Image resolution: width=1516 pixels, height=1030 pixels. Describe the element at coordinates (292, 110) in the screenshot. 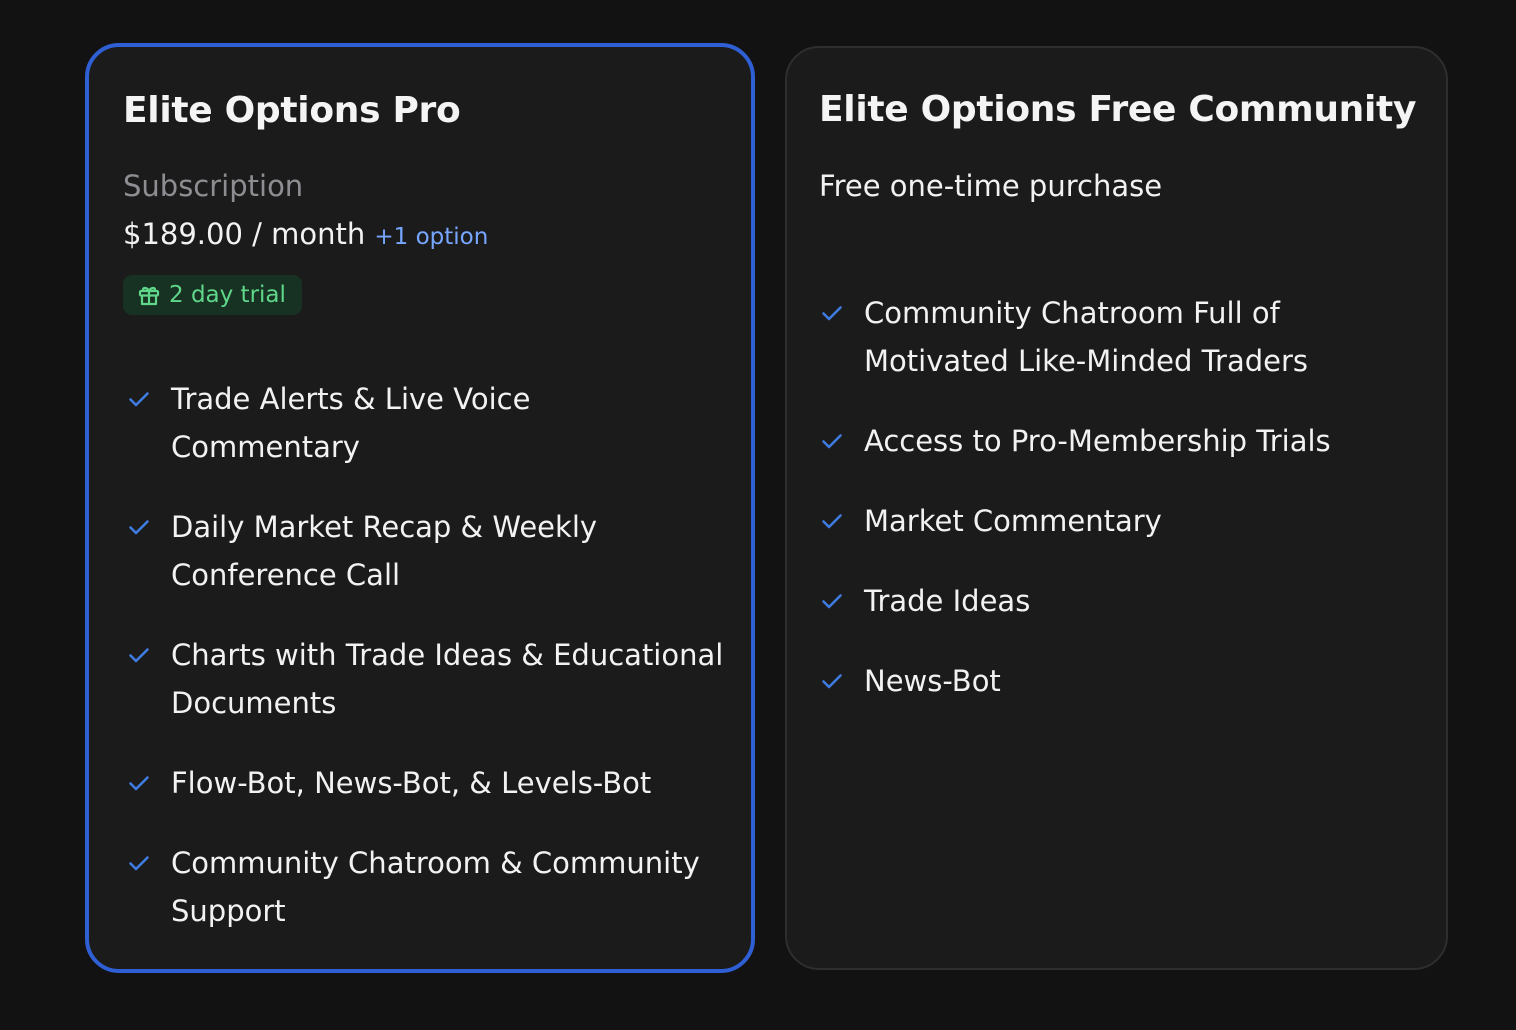

I see `plan-title: Elite Options Pro` at that location.